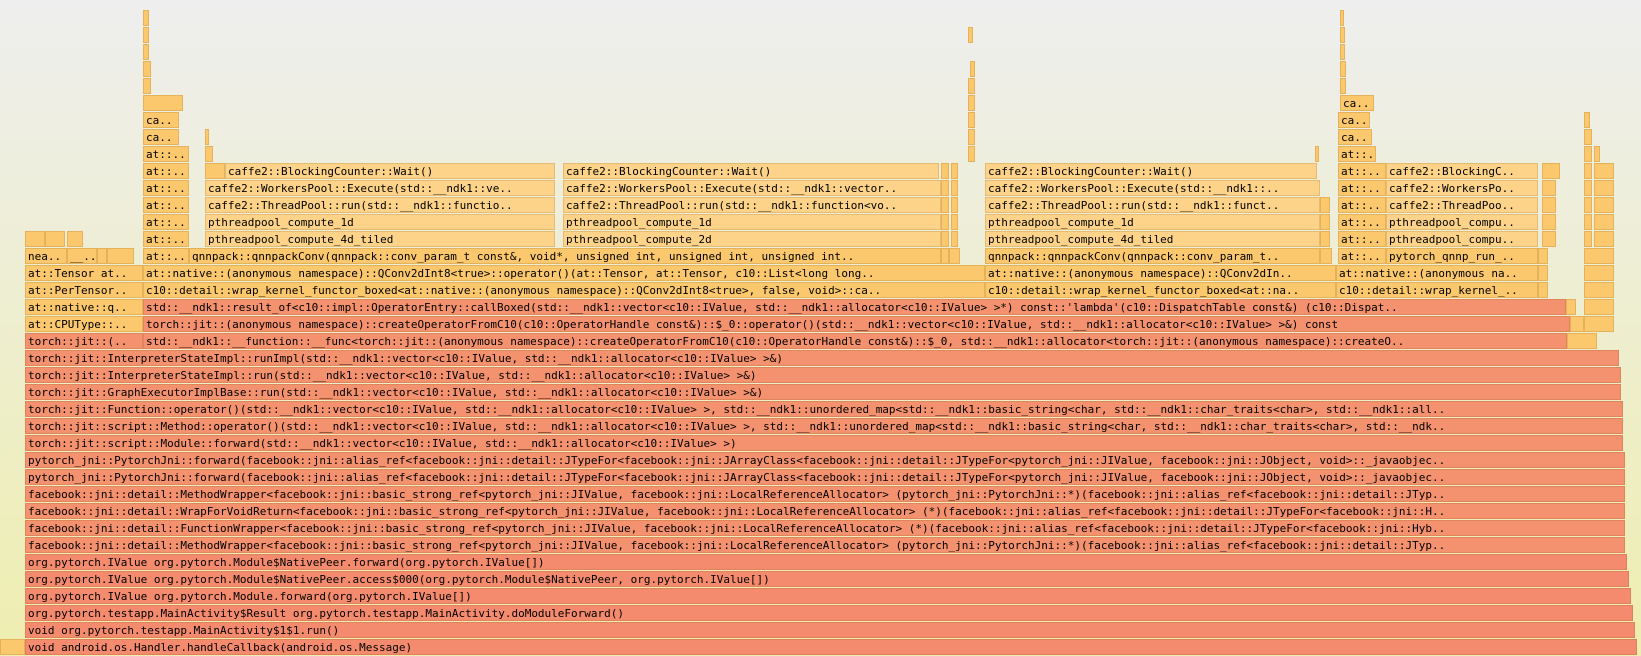 This screenshot has width=1641, height=656. I want to click on frame-blocking-counter-4: caffe2::BlockingC.., so click(1462, 171).